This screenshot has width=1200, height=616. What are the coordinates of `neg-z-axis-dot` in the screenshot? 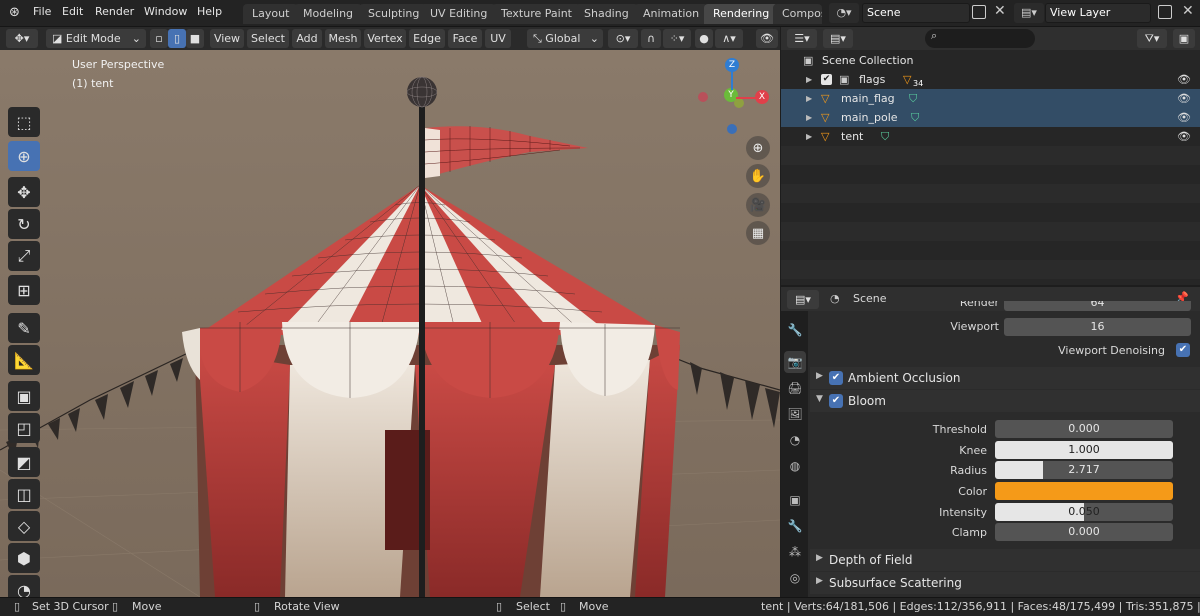 It's located at (732, 129).